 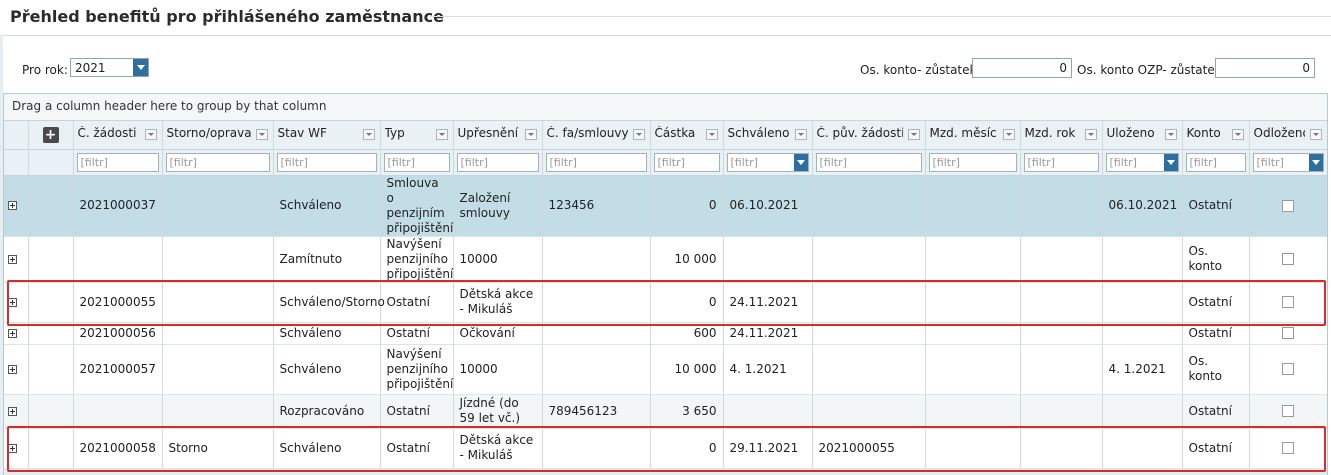 What do you see at coordinates (596, 206) in the screenshot?
I see `cell-fa: 123456` at bounding box center [596, 206].